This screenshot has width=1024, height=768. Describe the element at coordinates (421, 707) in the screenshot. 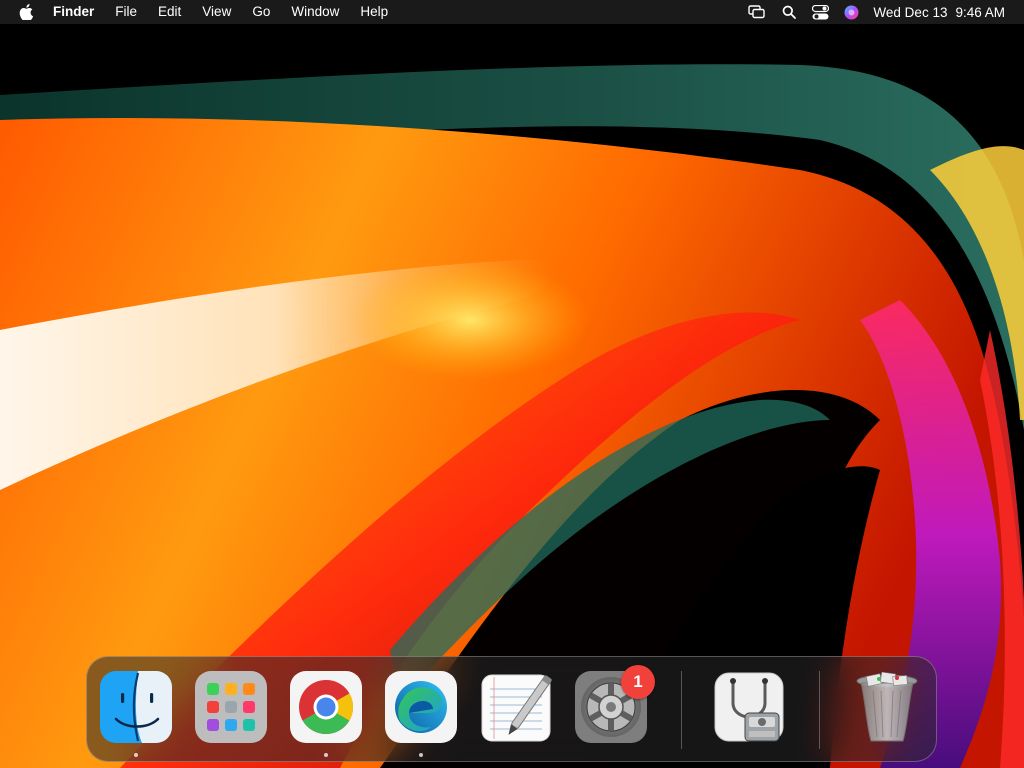

I see `edge-icon` at that location.